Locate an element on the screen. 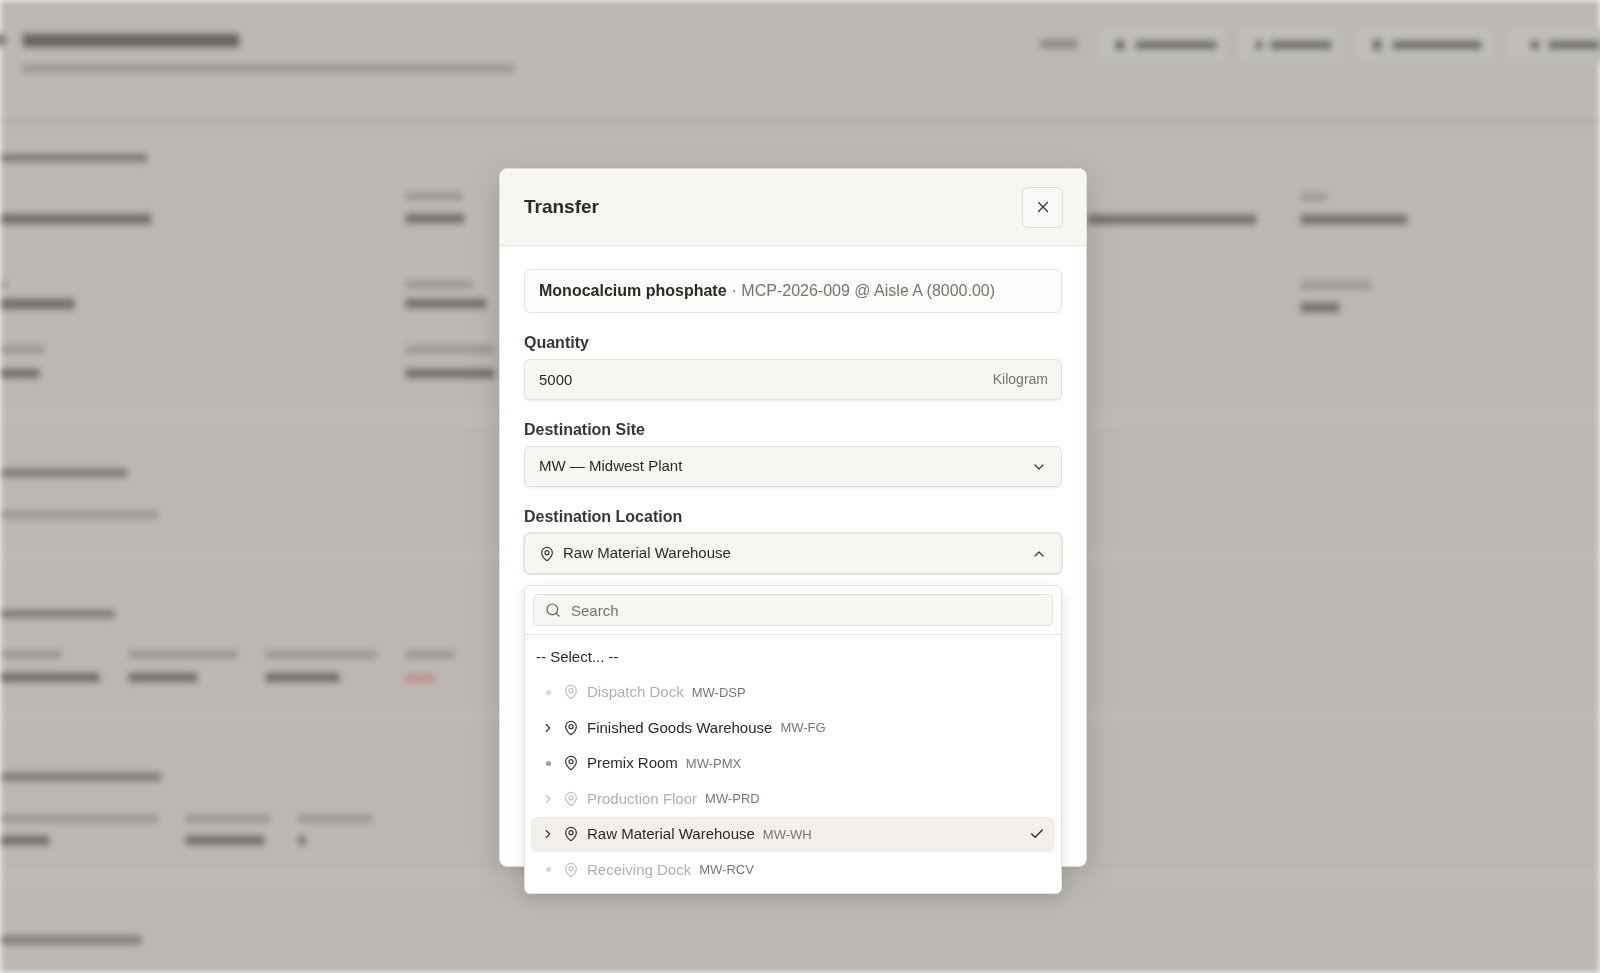 The width and height of the screenshot is (1600, 973). dialog-title: Transfer is located at coordinates (561, 206).